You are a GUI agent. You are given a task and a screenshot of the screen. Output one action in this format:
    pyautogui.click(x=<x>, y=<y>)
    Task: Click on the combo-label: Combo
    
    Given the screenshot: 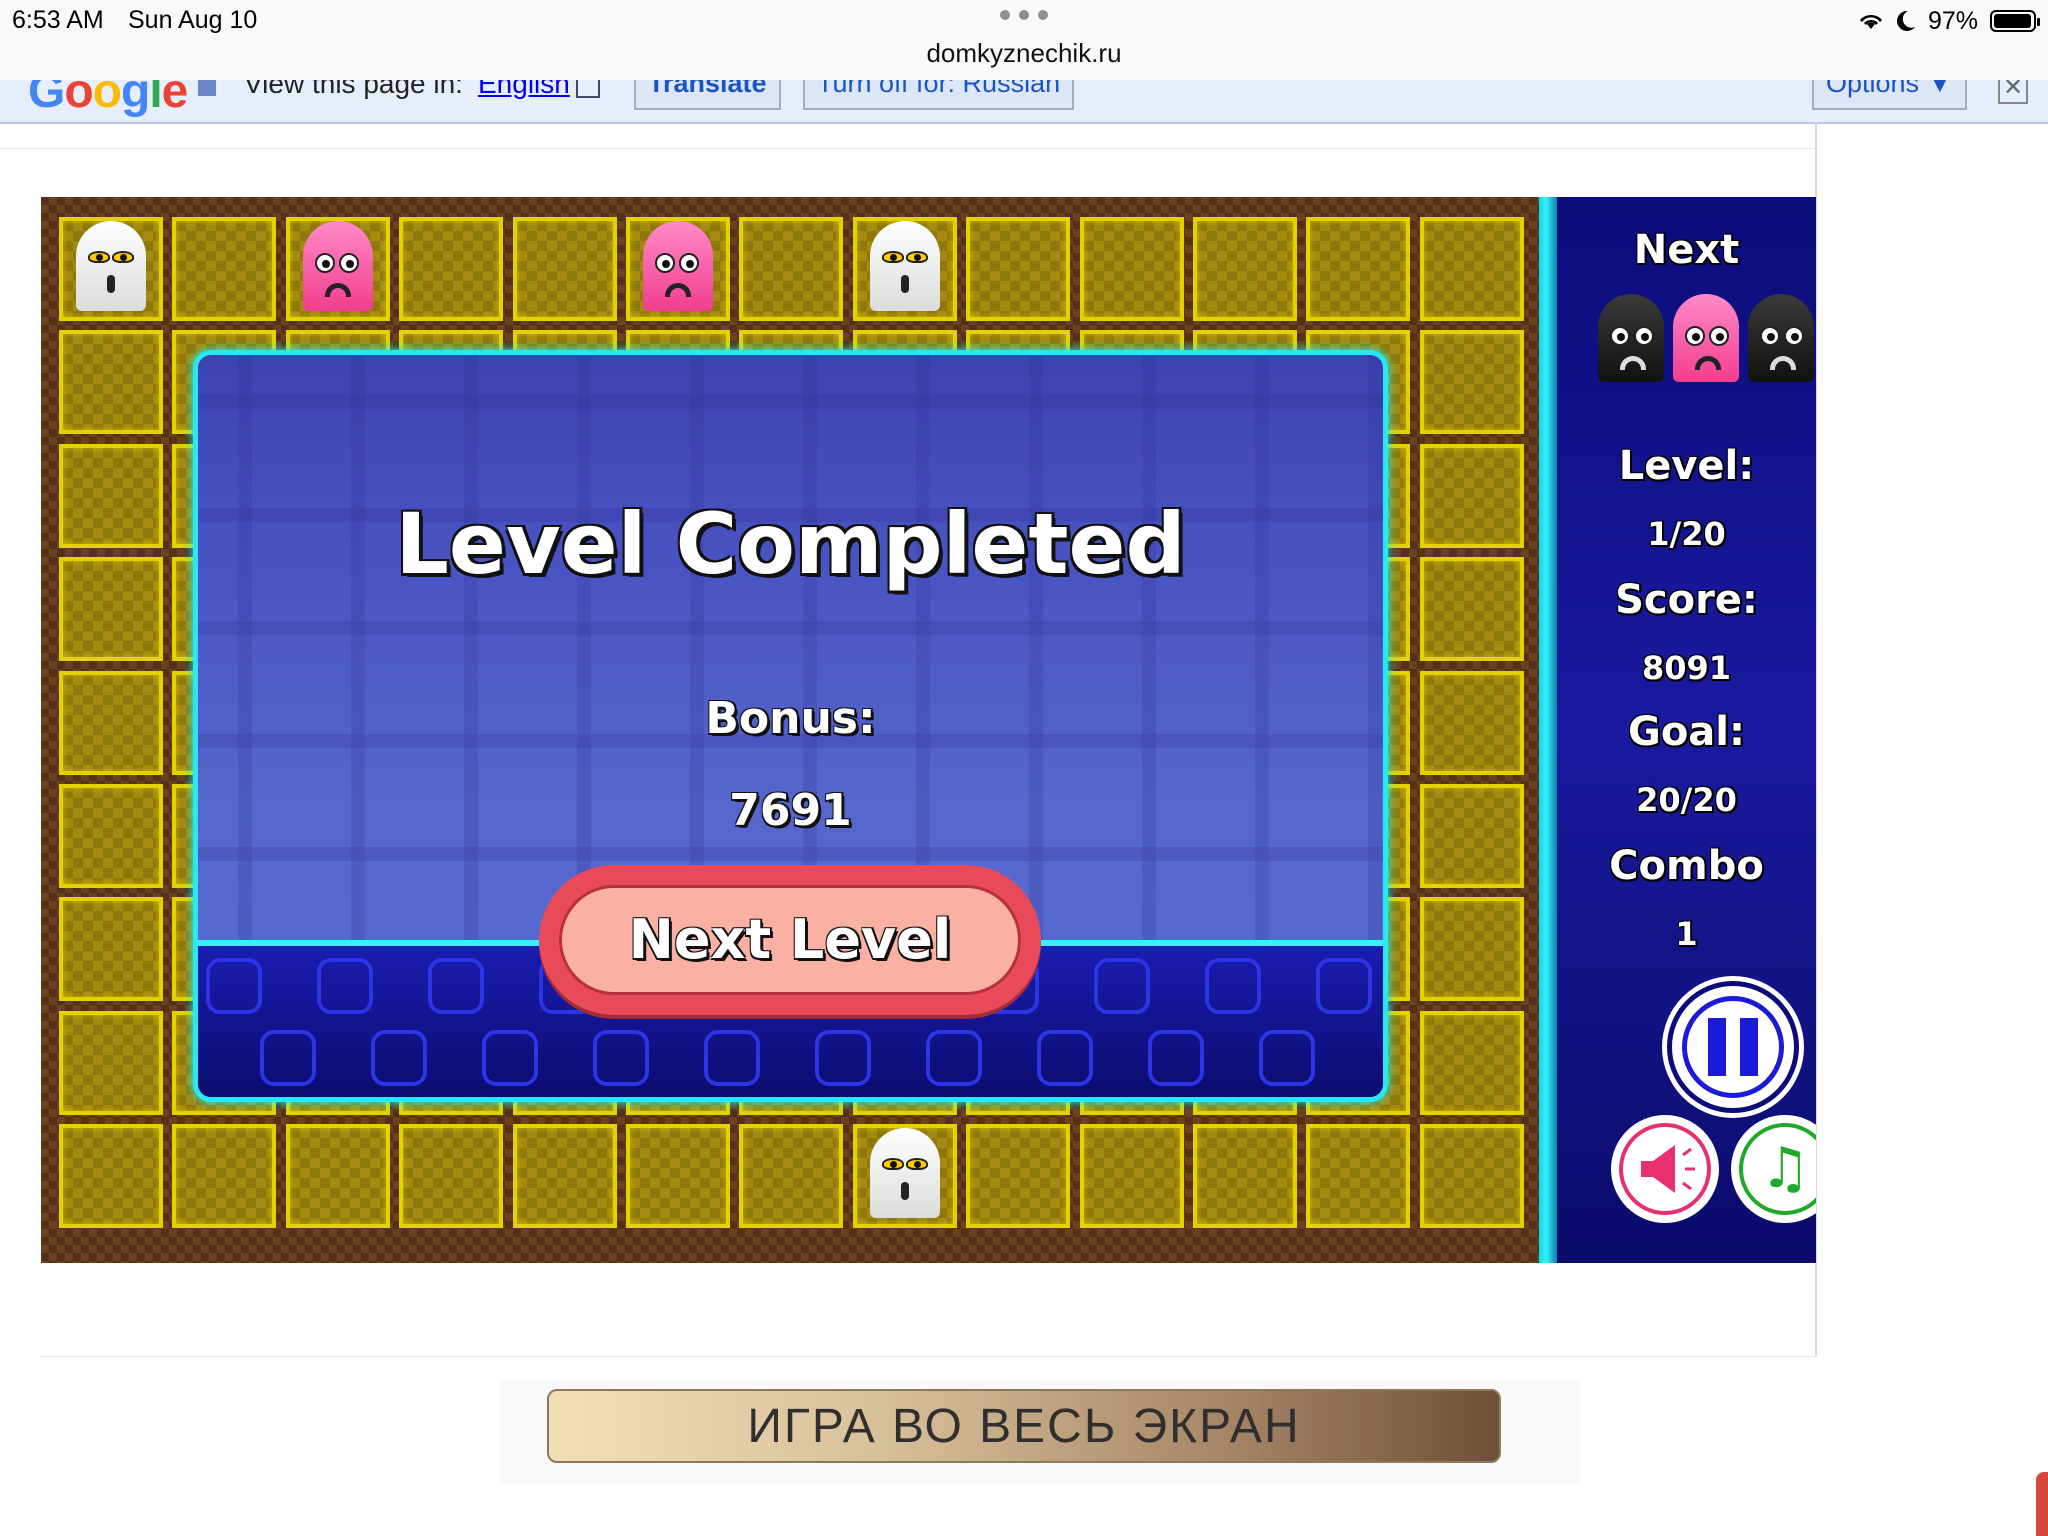 What is the action you would take?
    pyautogui.click(x=1686, y=866)
    